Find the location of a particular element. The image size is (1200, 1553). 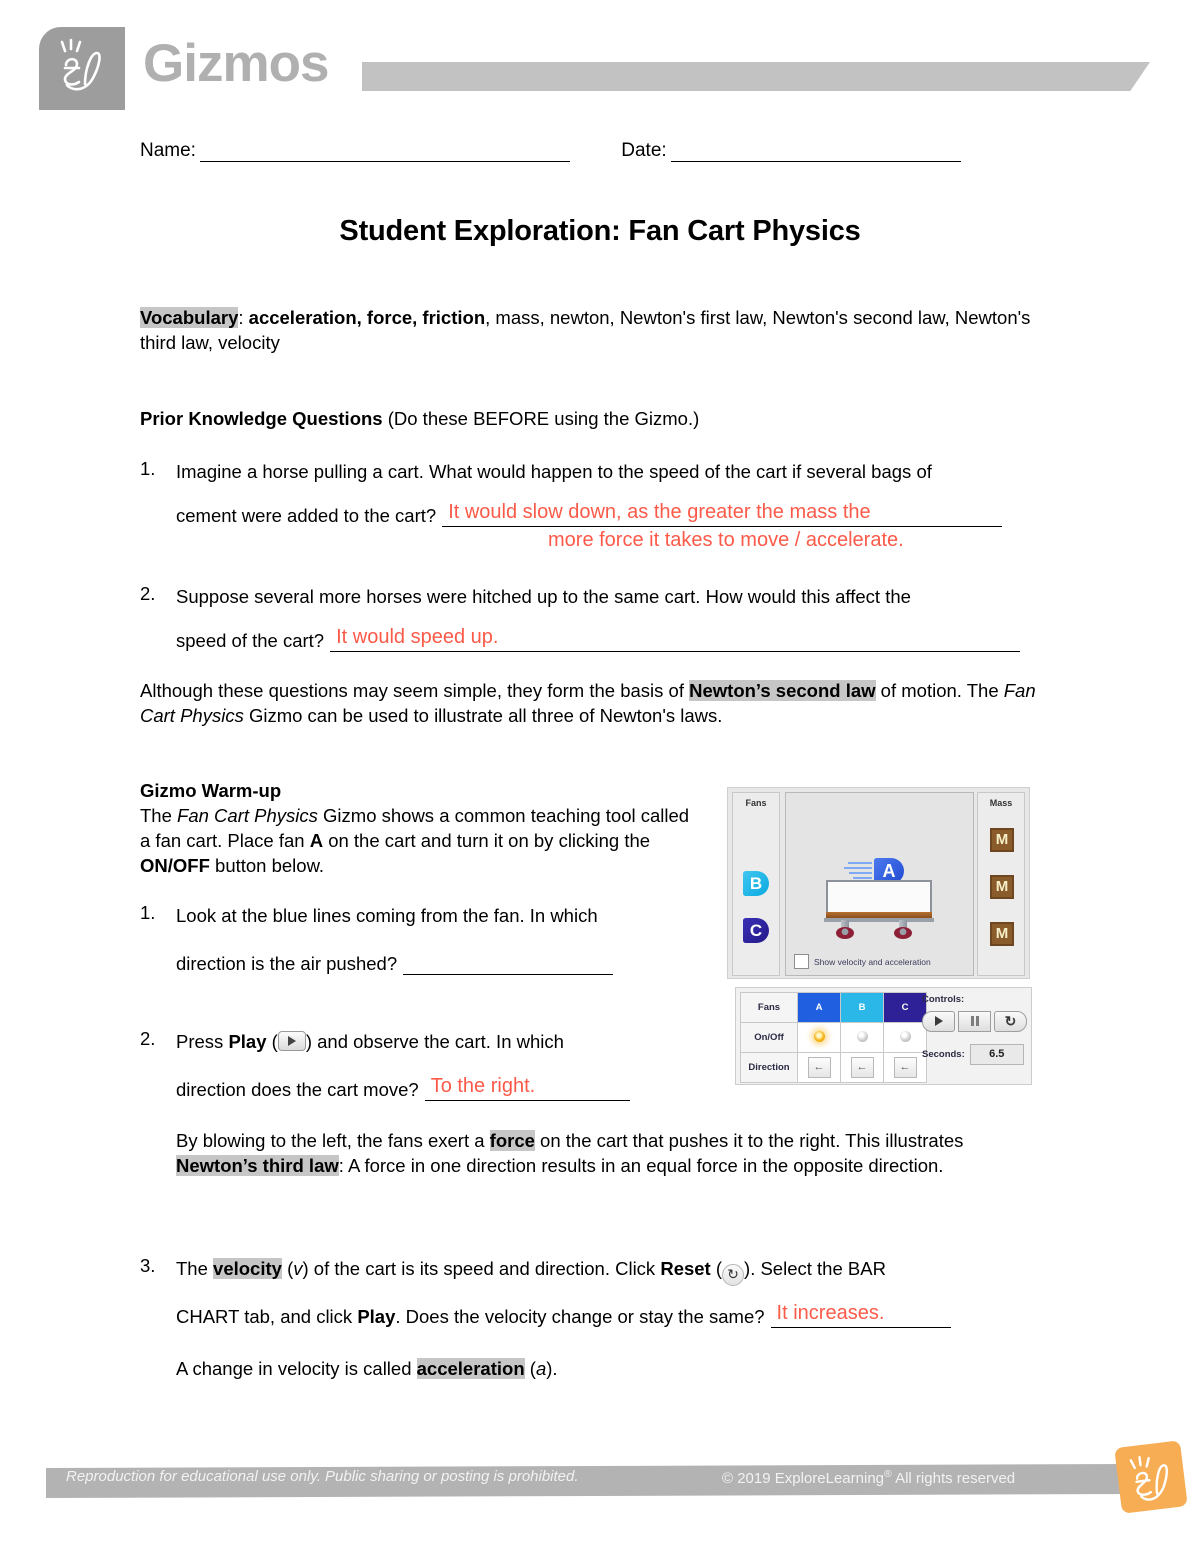

onoff-toggle-c is located at coordinates (905, 1037).